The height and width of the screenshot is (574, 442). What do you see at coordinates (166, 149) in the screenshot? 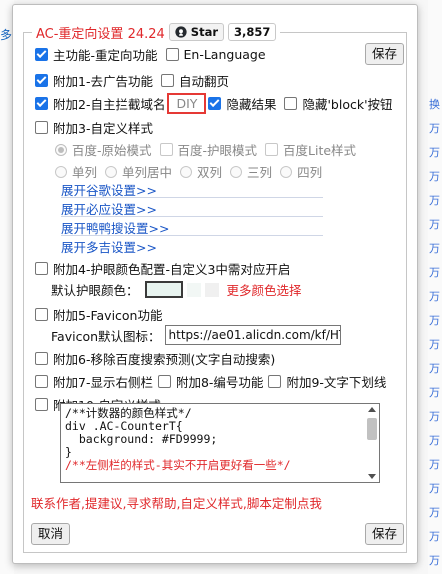
I see `baidu-eye-checkbox` at bounding box center [166, 149].